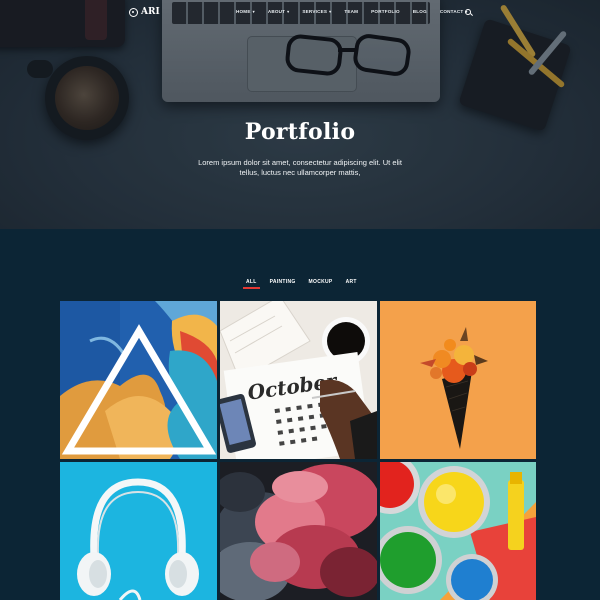 The image size is (600, 600). I want to click on nav-item-label: SERVICES, so click(315, 11).